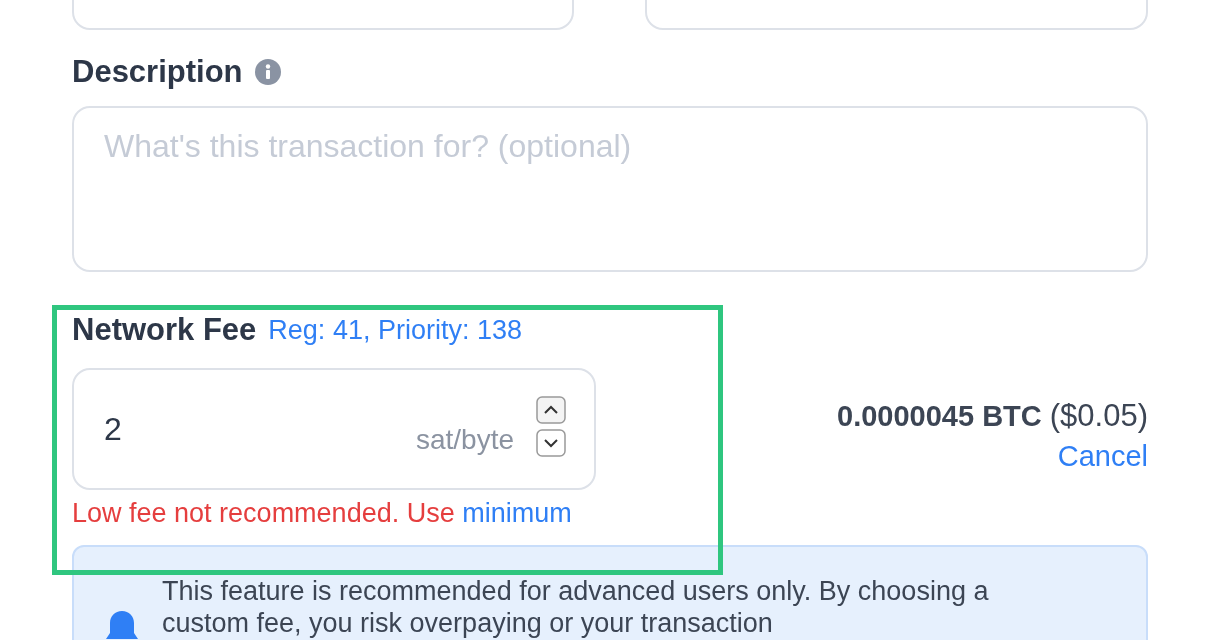  What do you see at coordinates (157, 72) in the screenshot?
I see `field-label: Description` at bounding box center [157, 72].